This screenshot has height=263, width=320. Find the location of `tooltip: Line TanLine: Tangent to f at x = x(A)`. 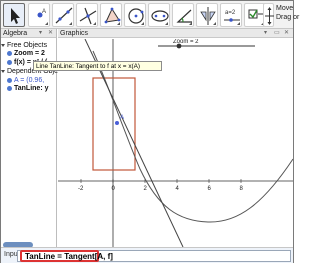

tooltip: Line TanLine: Tangent to f at x = x(A) is located at coordinates (97, 66).